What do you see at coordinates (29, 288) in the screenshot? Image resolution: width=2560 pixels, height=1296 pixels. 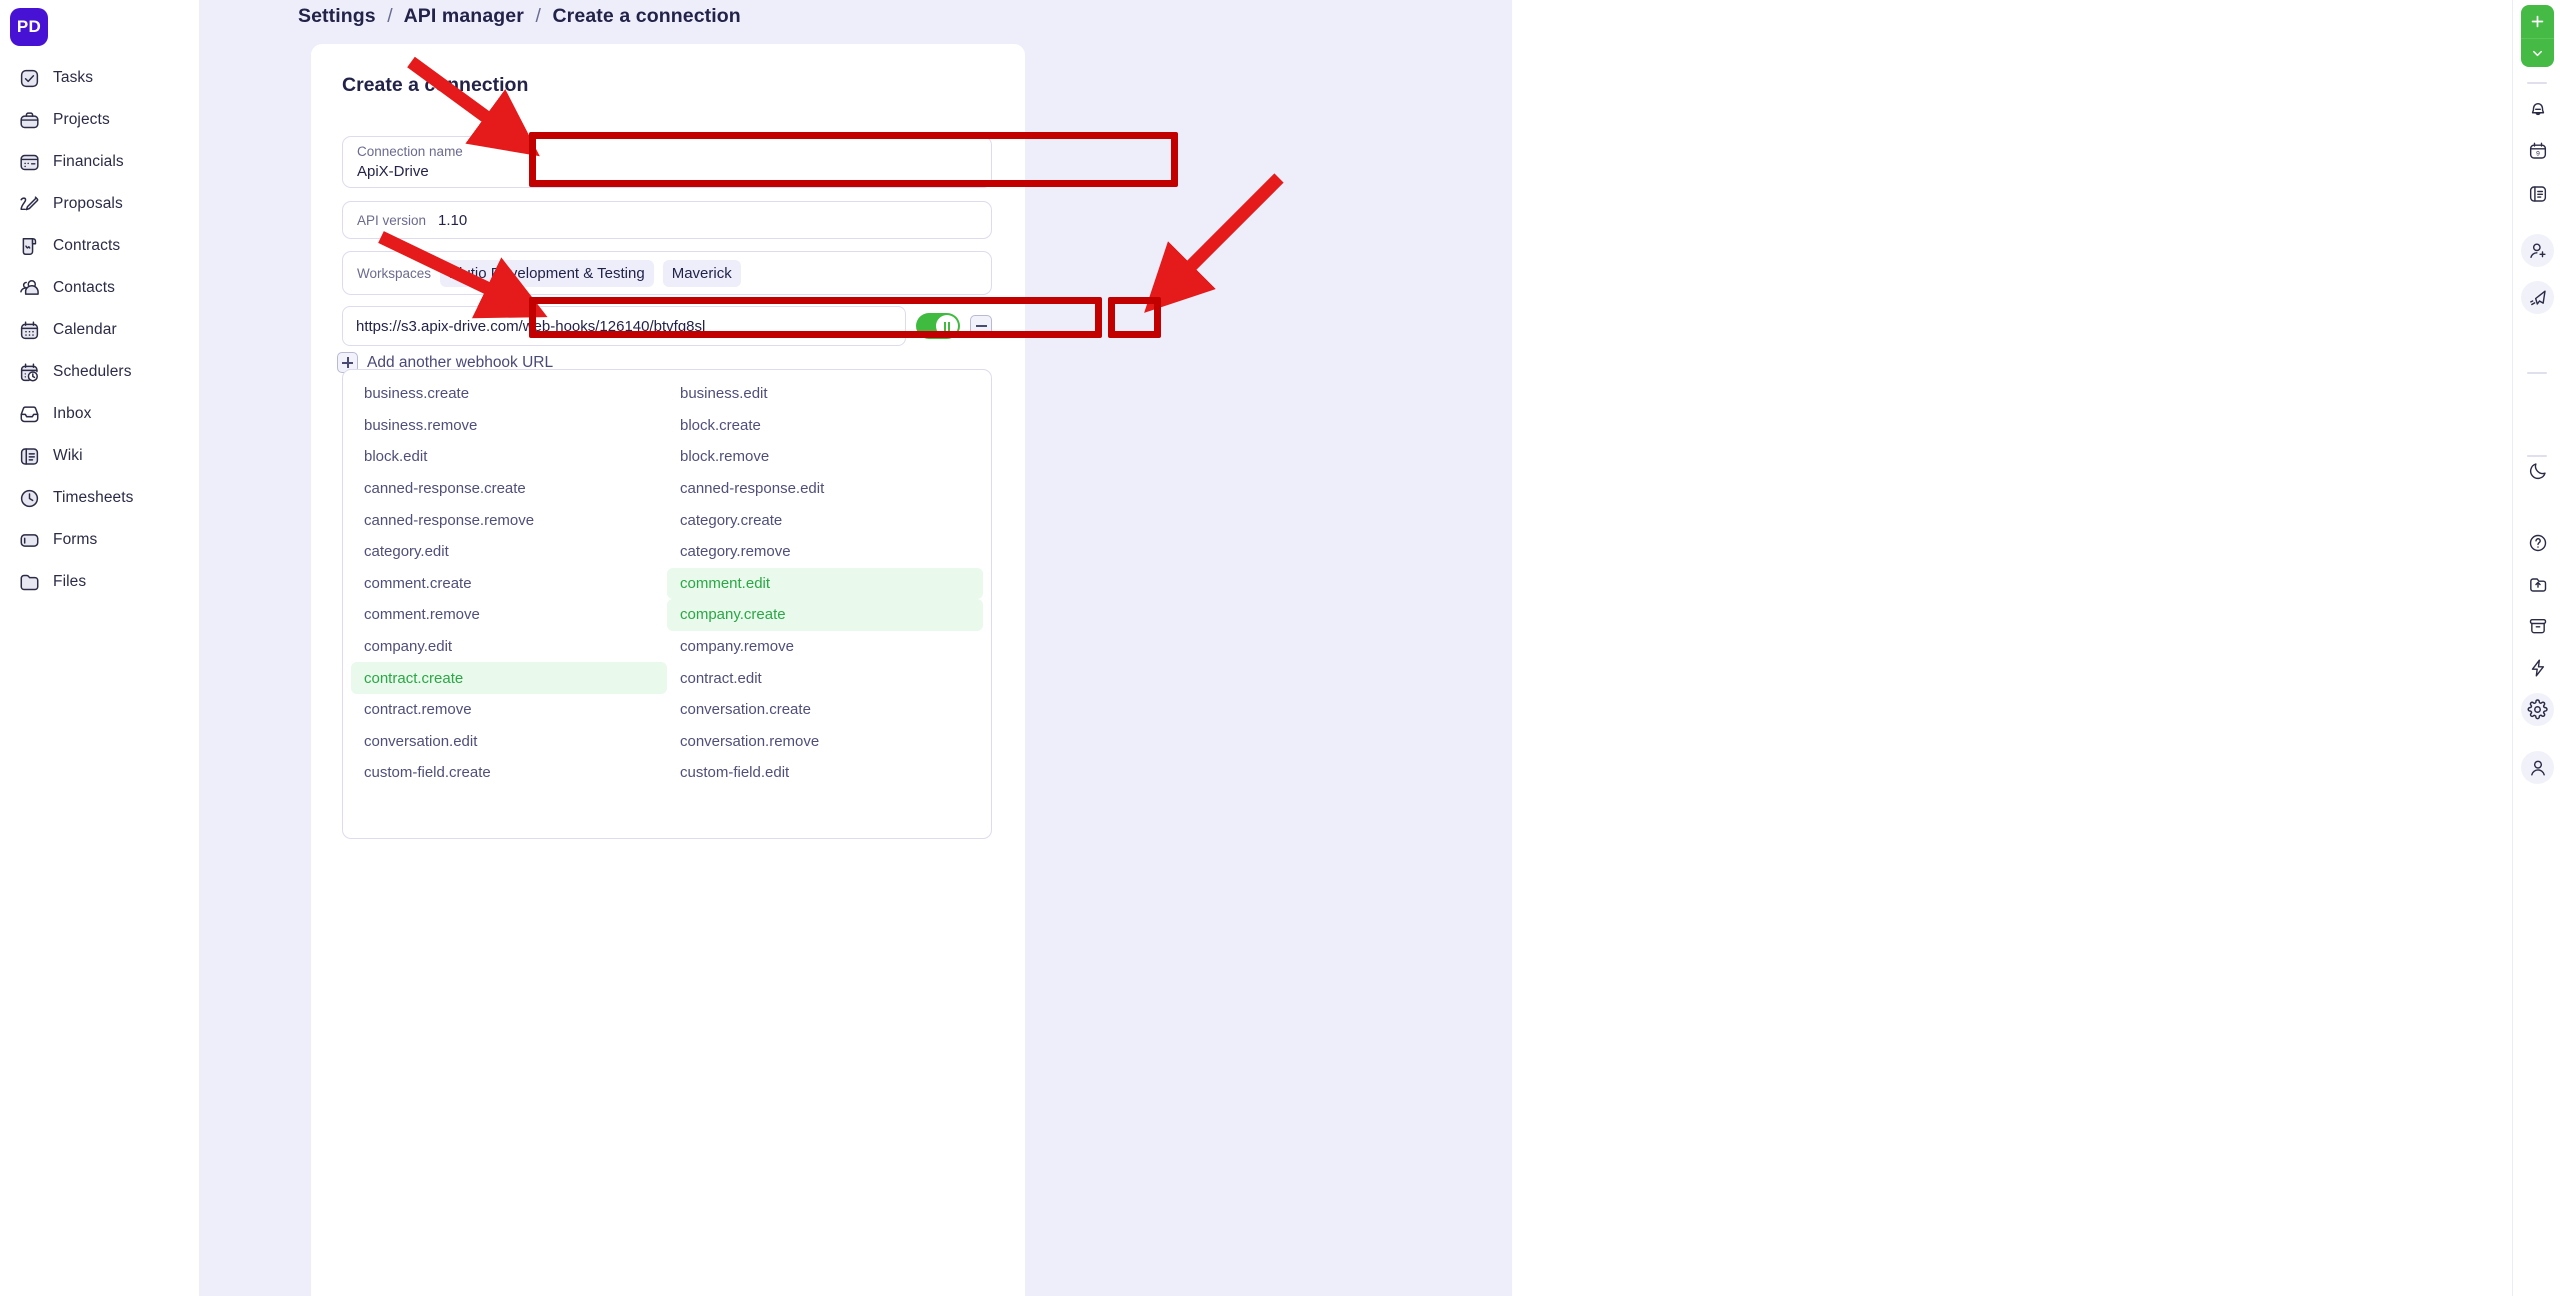 I see `people-icon` at bounding box center [29, 288].